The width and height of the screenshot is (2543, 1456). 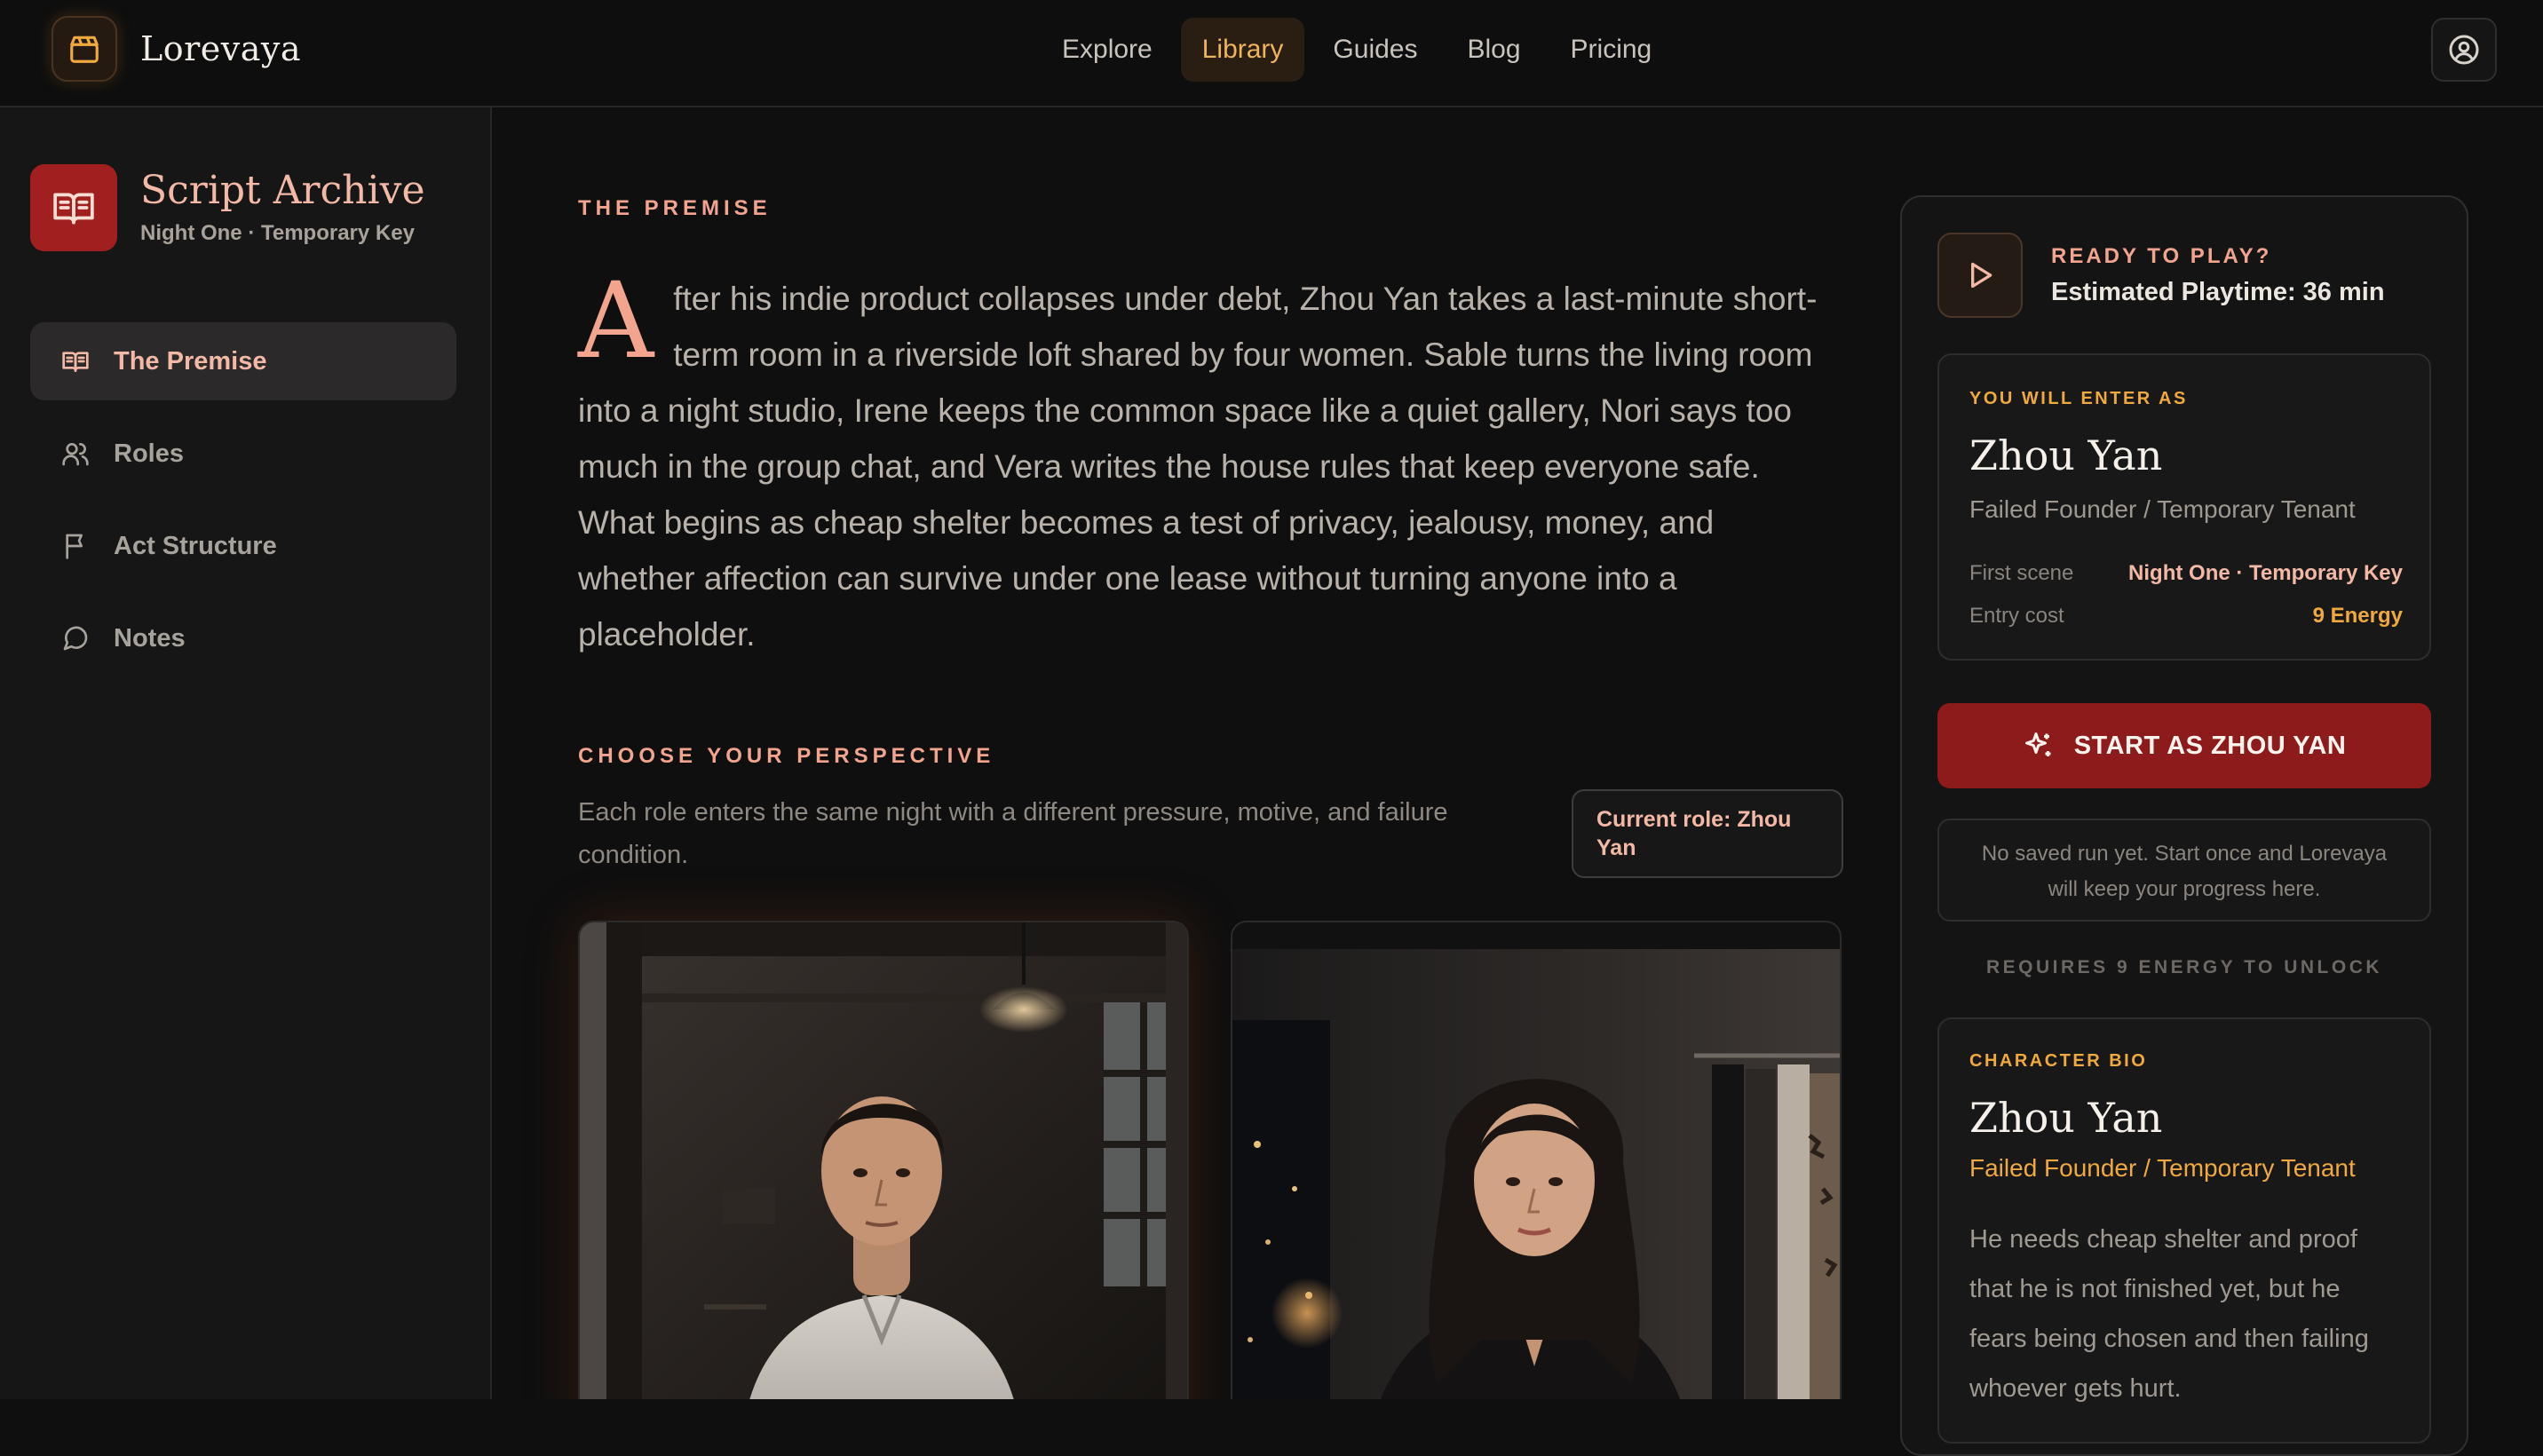 I want to click on start-button: START AS ZHOU YAN, so click(x=2184, y=745).